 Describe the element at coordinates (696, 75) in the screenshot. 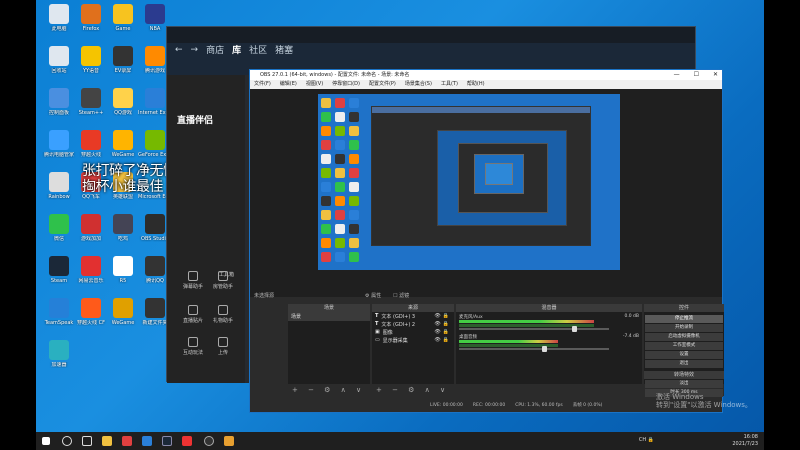

I see `maximize-icon: ☐` at that location.